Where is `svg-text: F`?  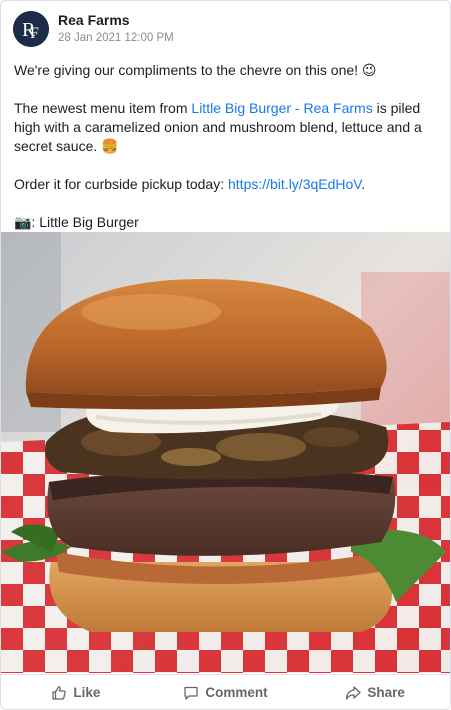 svg-text: F is located at coordinates (34, 33).